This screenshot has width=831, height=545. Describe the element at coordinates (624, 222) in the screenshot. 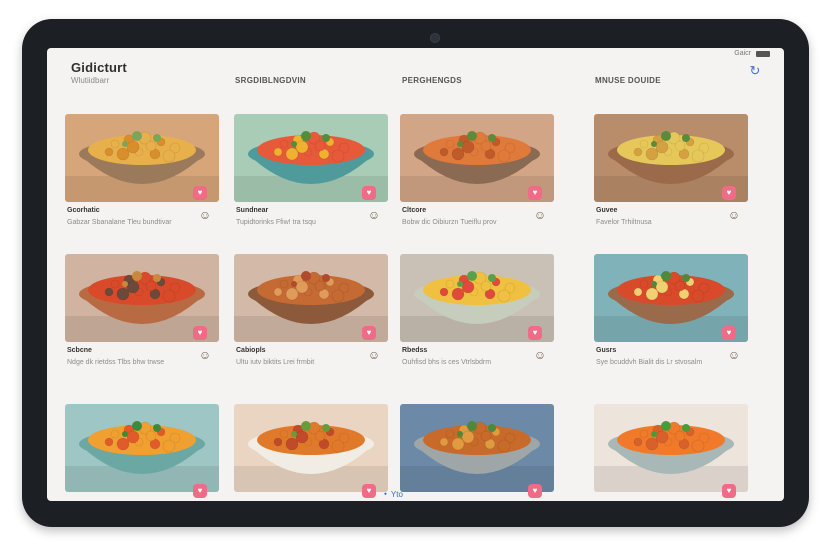

I see `recipe-description: Favelor Trhiltnusa` at that location.